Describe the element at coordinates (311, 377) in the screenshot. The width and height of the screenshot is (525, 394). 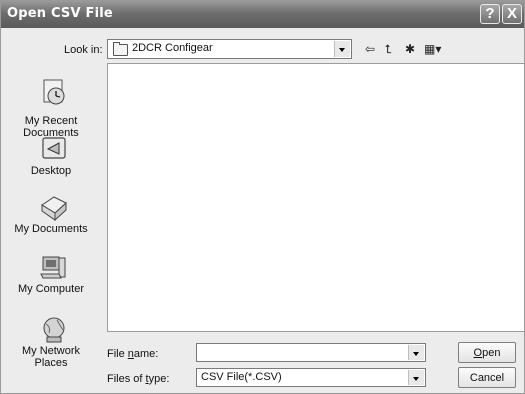
I see `file-type-dropdown: CSV File(*.CSV)` at that location.